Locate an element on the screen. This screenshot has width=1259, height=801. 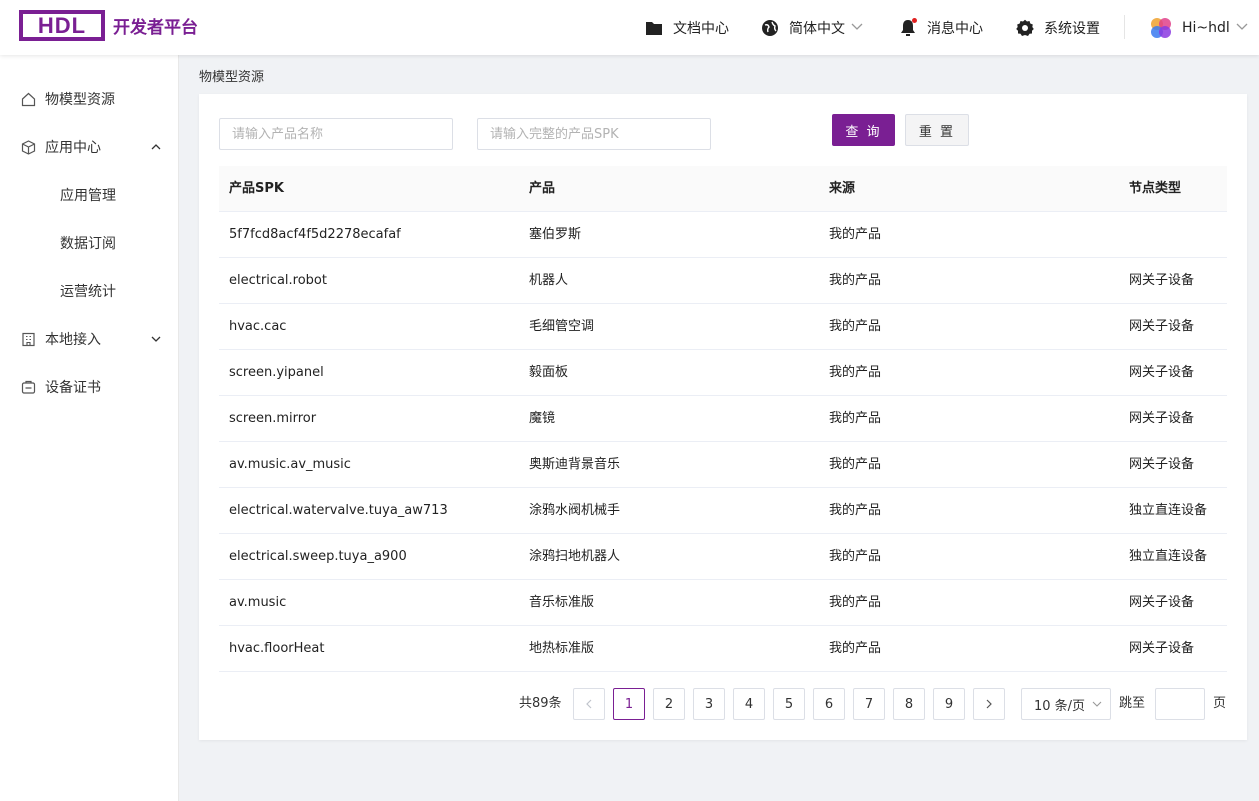
cell-product: 音乐标准版 is located at coordinates (562, 602).